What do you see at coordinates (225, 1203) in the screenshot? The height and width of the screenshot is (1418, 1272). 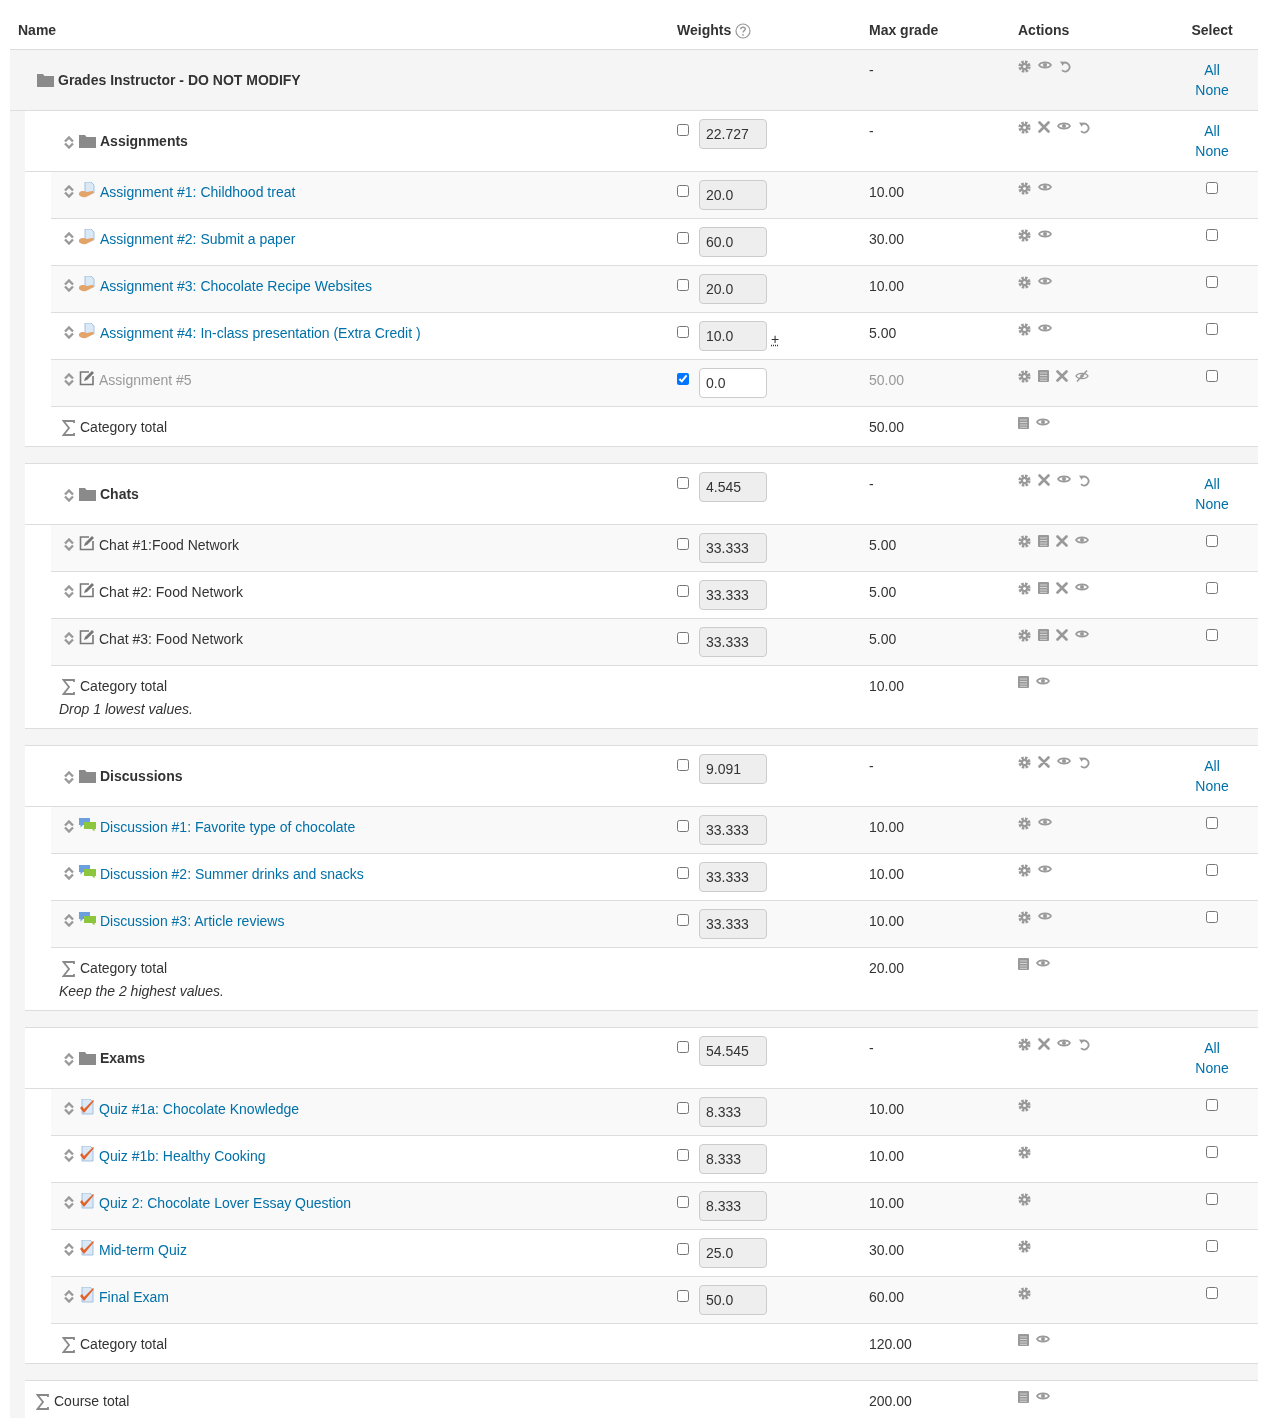 I see `item-link: Quiz 2: Chocolate Lover Essay Question` at bounding box center [225, 1203].